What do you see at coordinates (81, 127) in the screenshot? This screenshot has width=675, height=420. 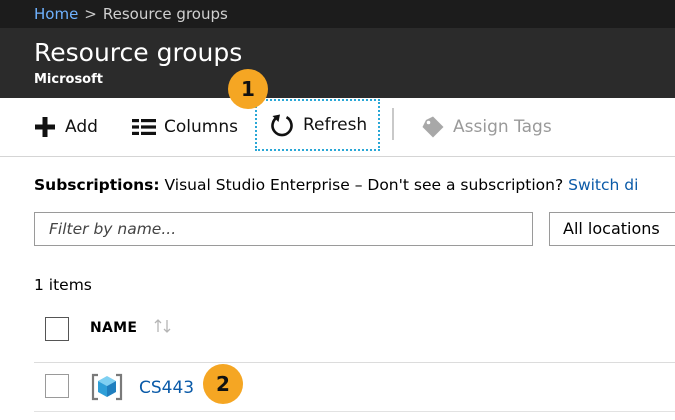 I see `add-button-label: Add` at bounding box center [81, 127].